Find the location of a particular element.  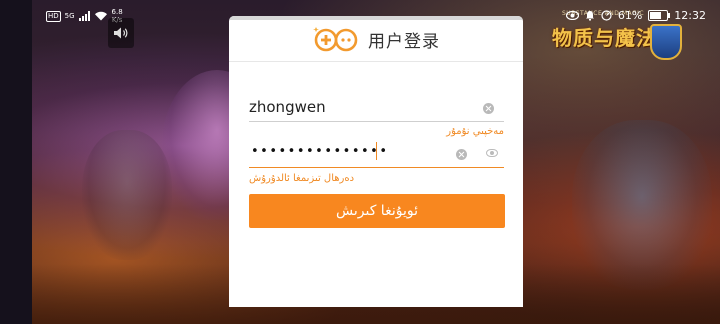

status-right: 61% 12:32 is located at coordinates (635, 15).